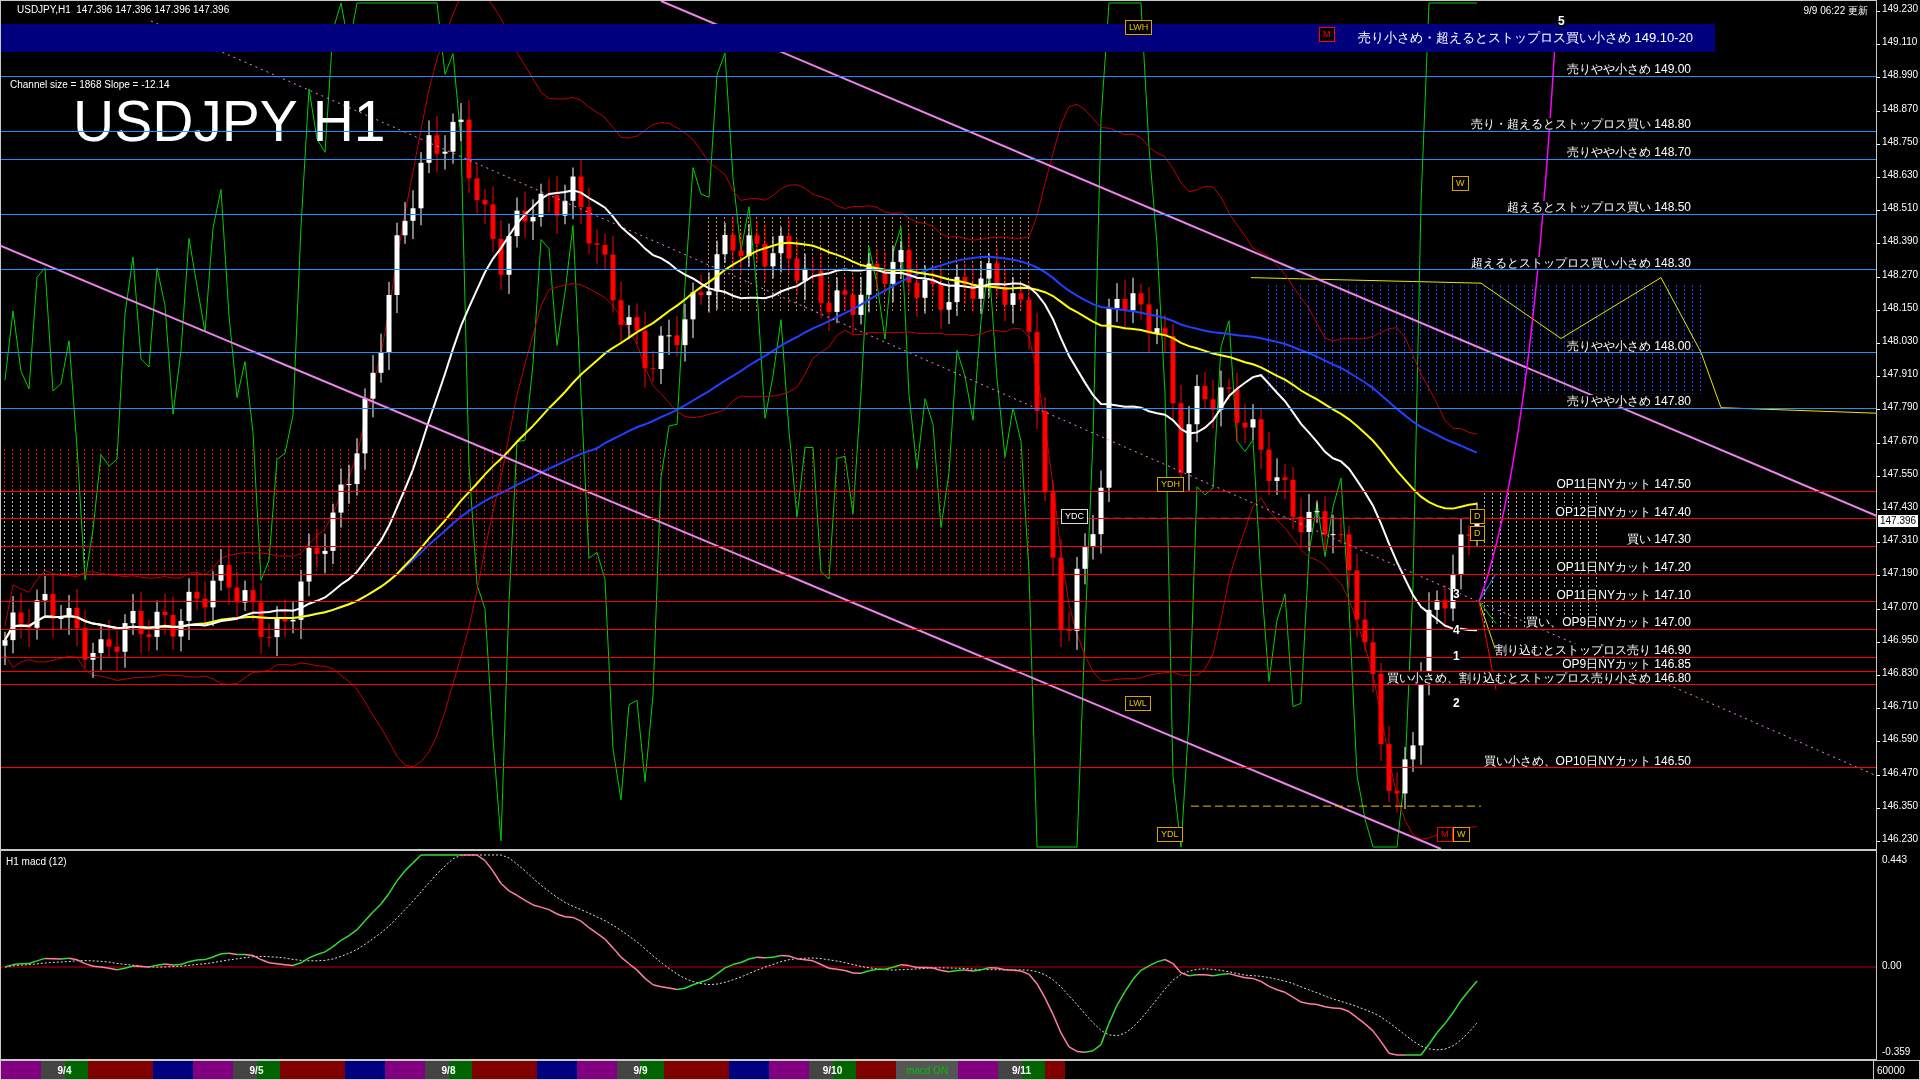  I want to click on price-tick: 146.350, so click(1900, 805).